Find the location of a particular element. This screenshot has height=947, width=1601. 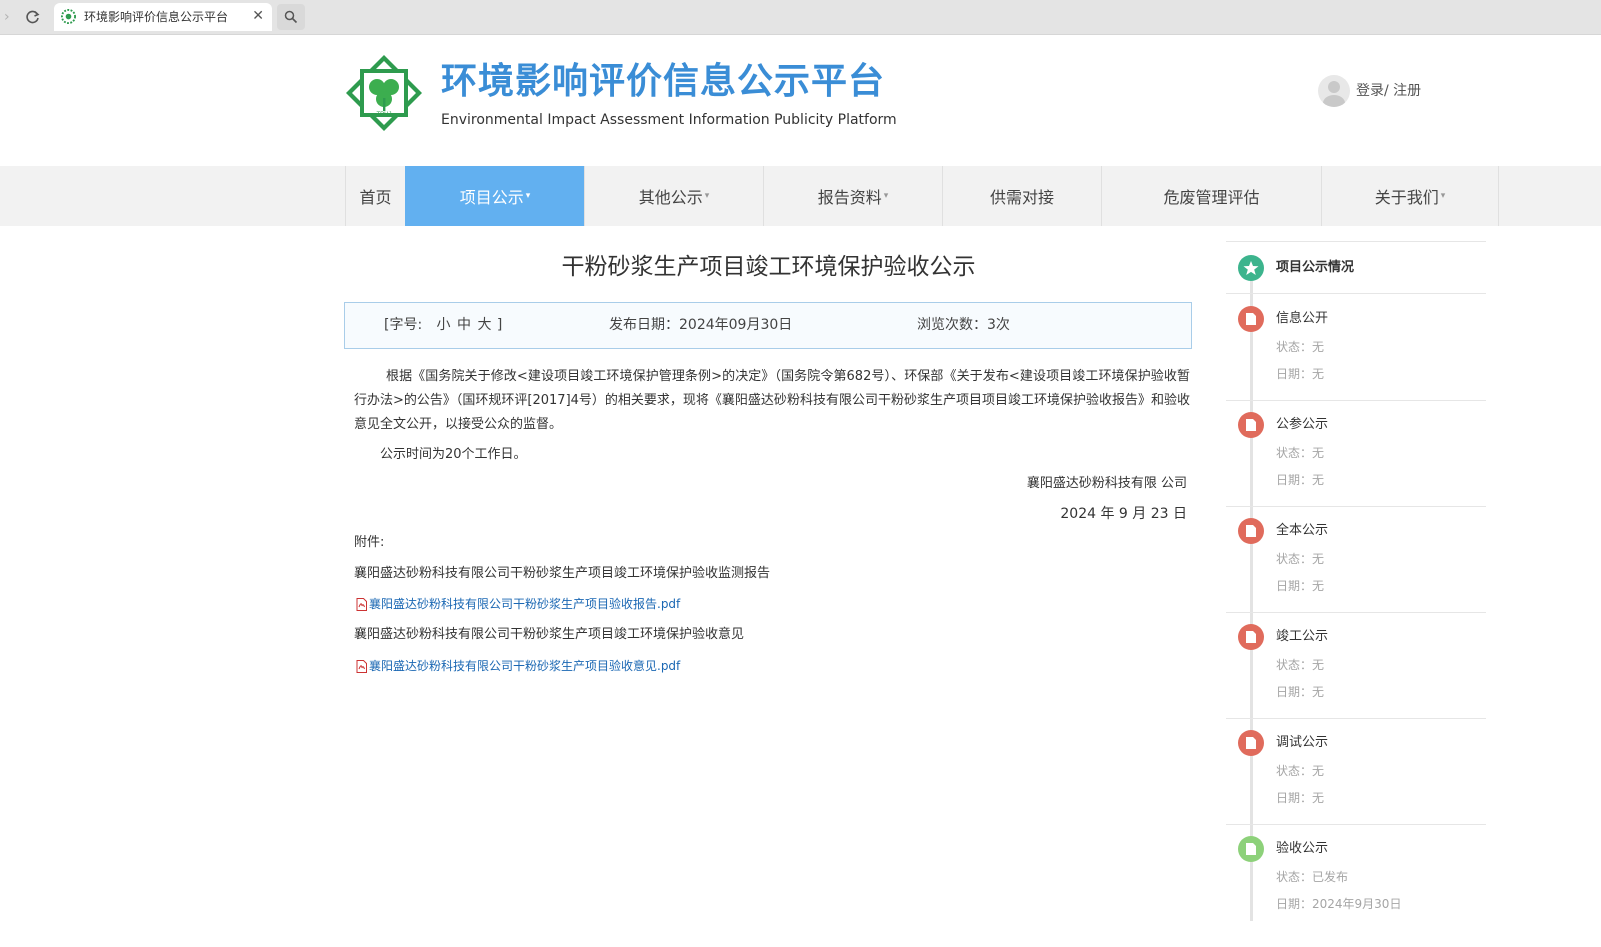

attachments-label: 附件: is located at coordinates (369, 542).